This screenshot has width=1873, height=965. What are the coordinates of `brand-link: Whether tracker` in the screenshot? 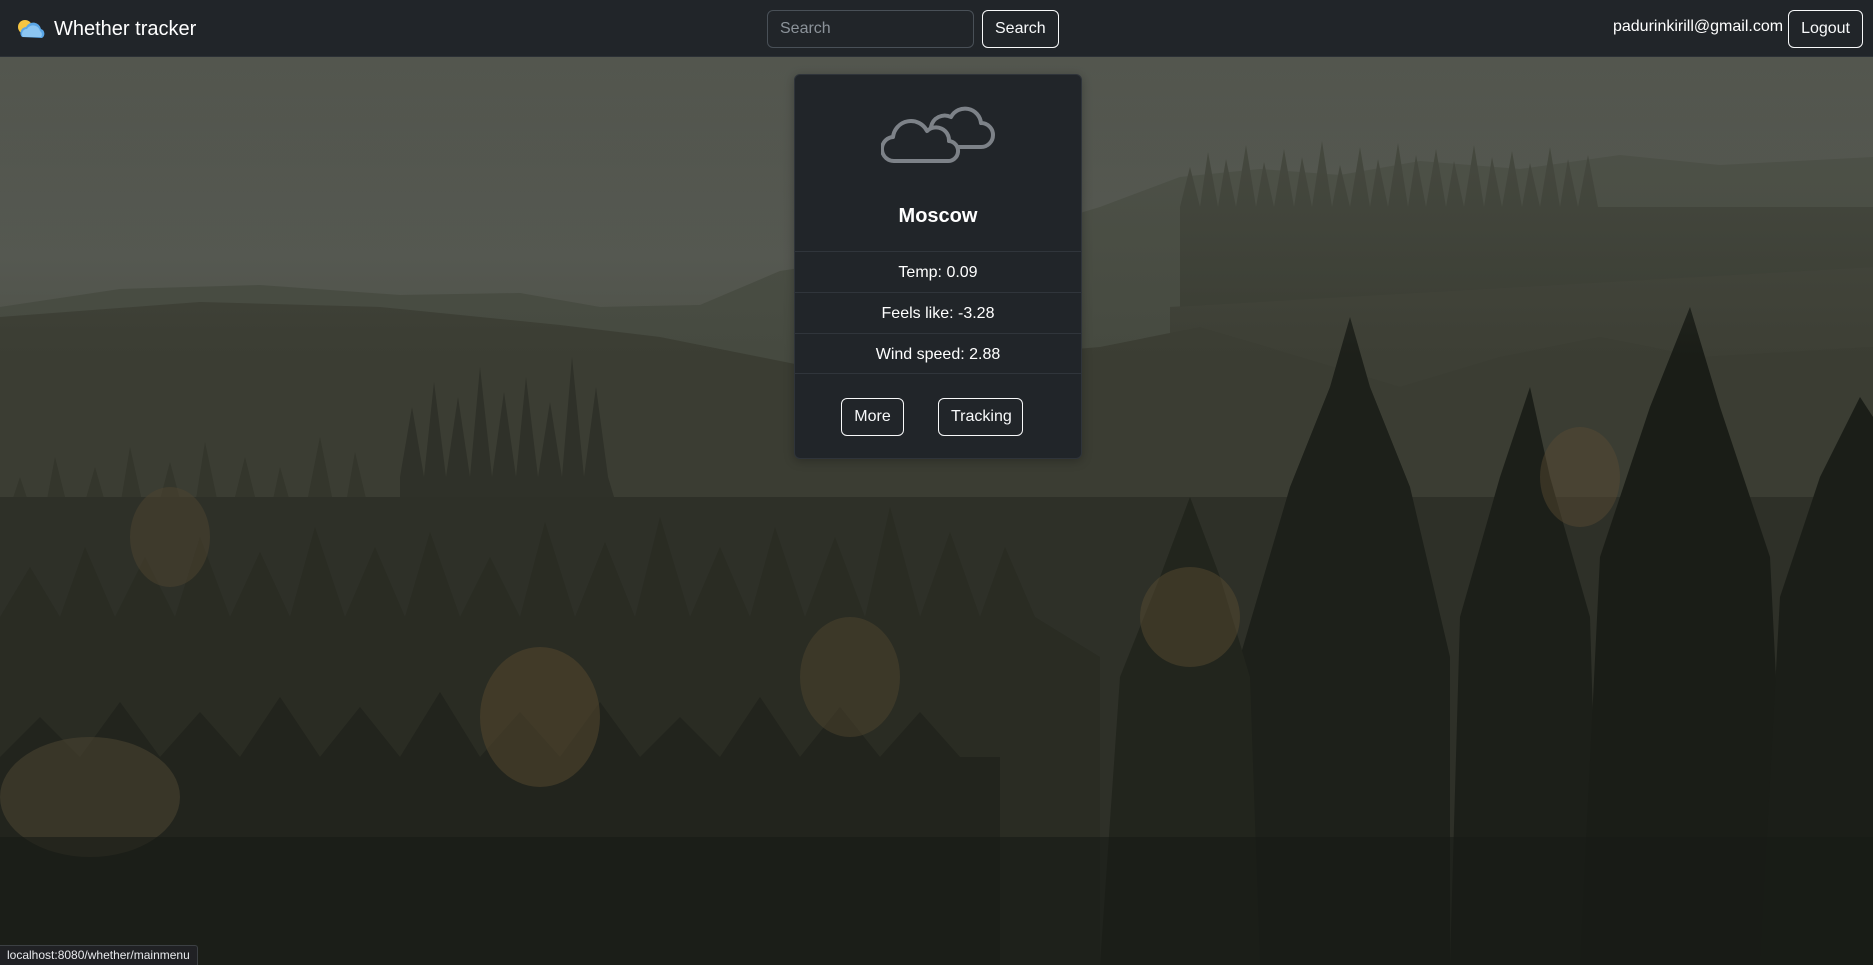 It's located at (105, 29).